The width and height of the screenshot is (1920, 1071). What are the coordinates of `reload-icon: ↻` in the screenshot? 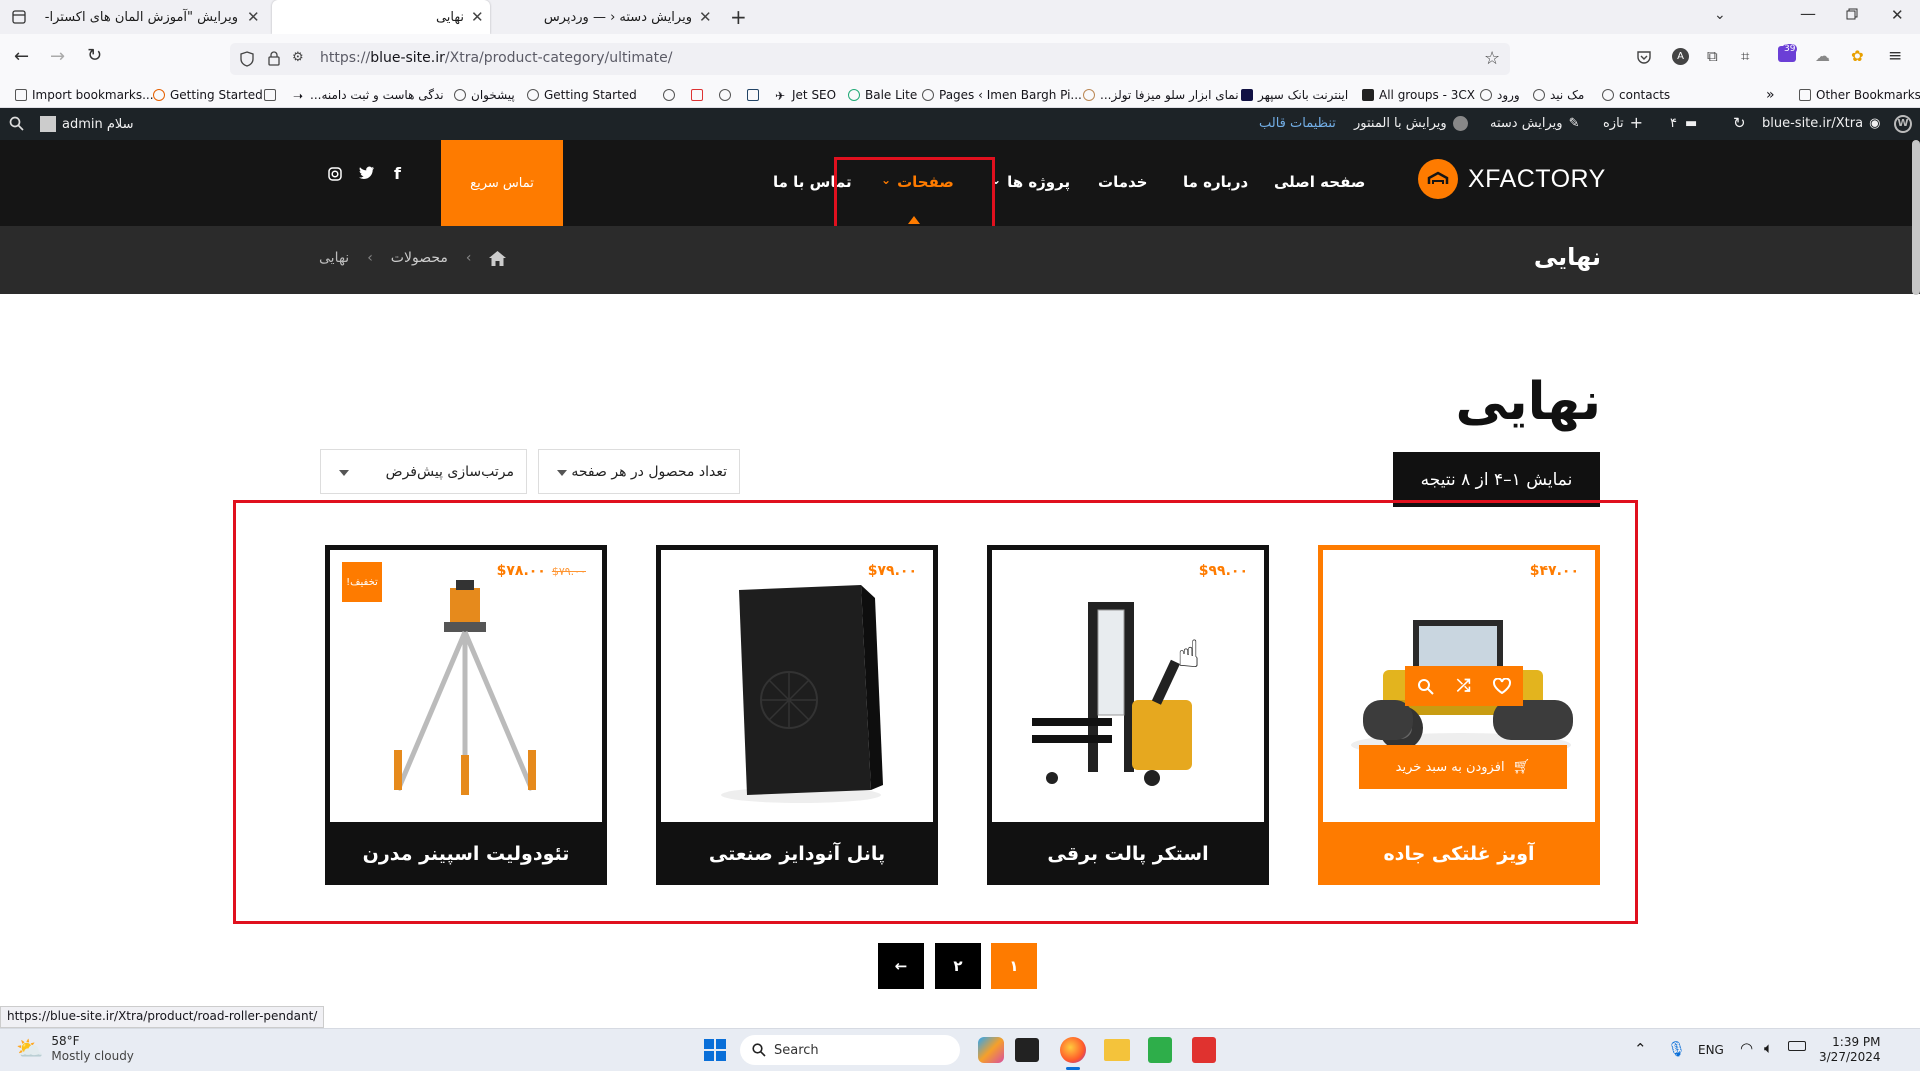 It's located at (94, 55).